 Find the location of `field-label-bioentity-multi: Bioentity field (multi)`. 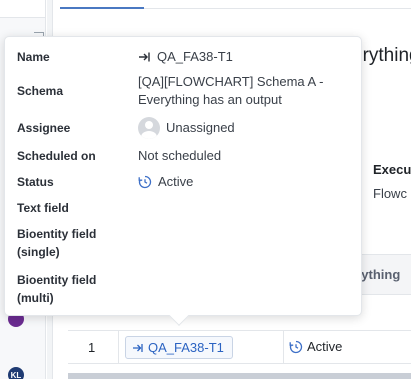

field-label-bioentity-multi: Bioentity field (multi) is located at coordinates (57, 289).